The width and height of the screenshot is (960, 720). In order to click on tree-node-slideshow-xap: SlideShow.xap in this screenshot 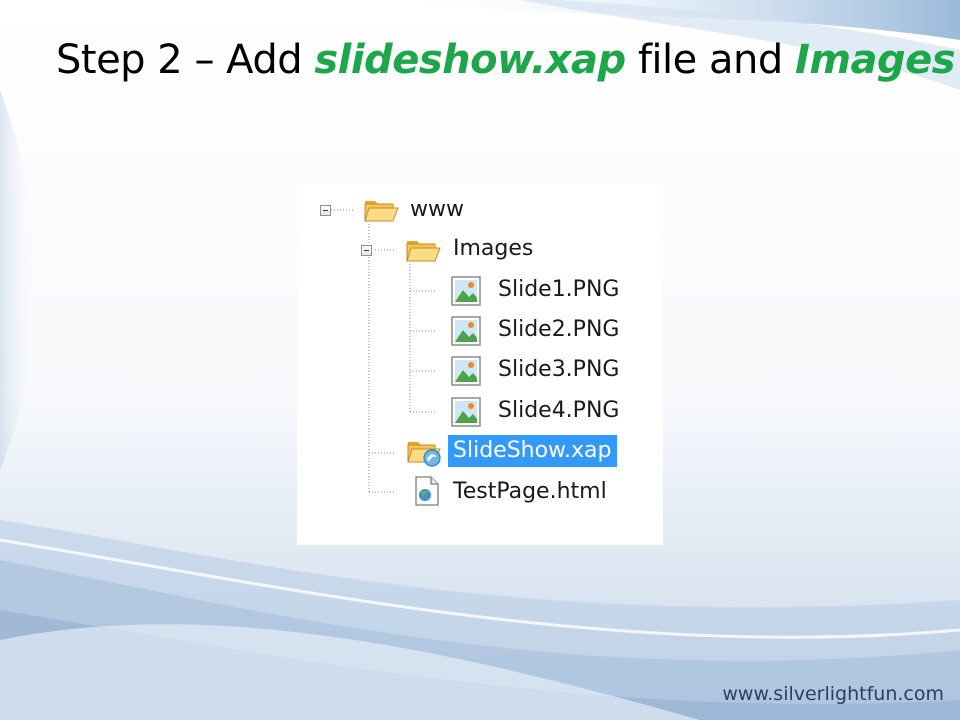, I will do `click(532, 451)`.